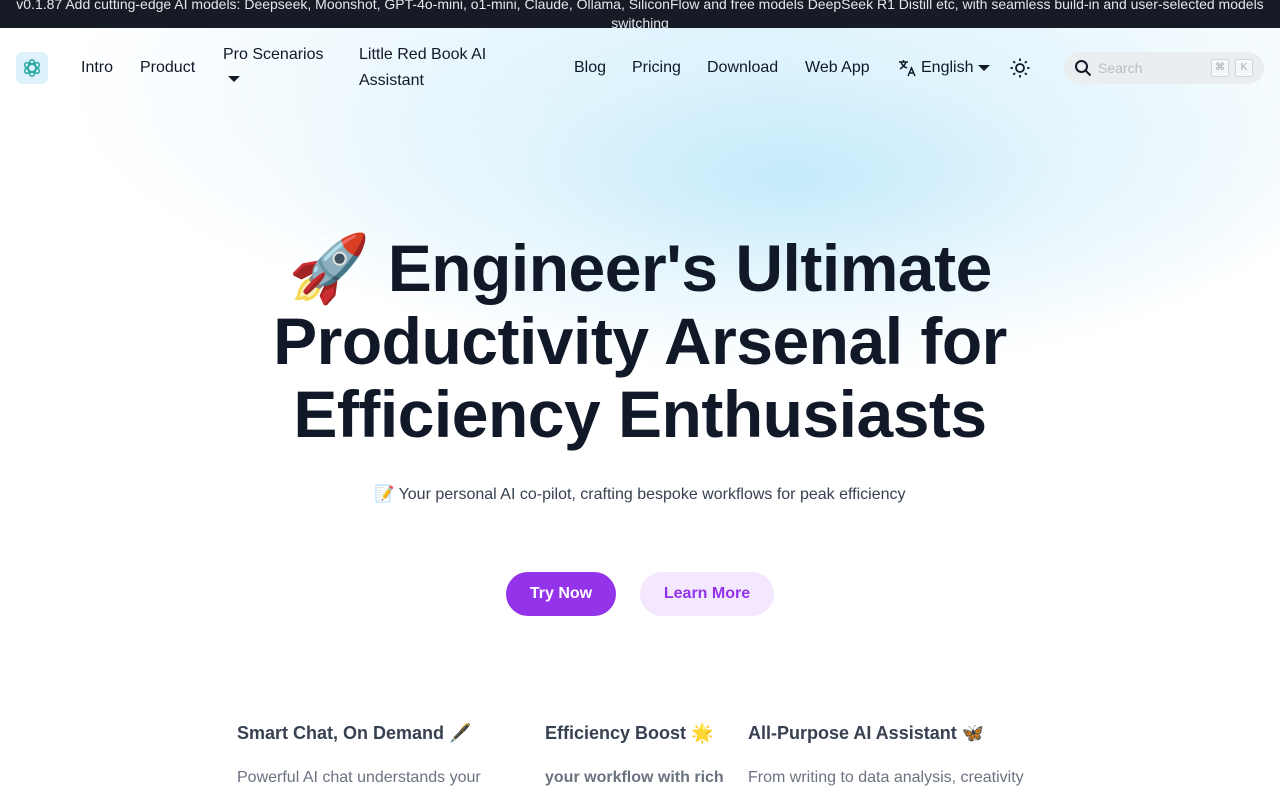 This screenshot has height=800, width=1280. What do you see at coordinates (837, 68) in the screenshot?
I see `nav-web-app: Web App` at bounding box center [837, 68].